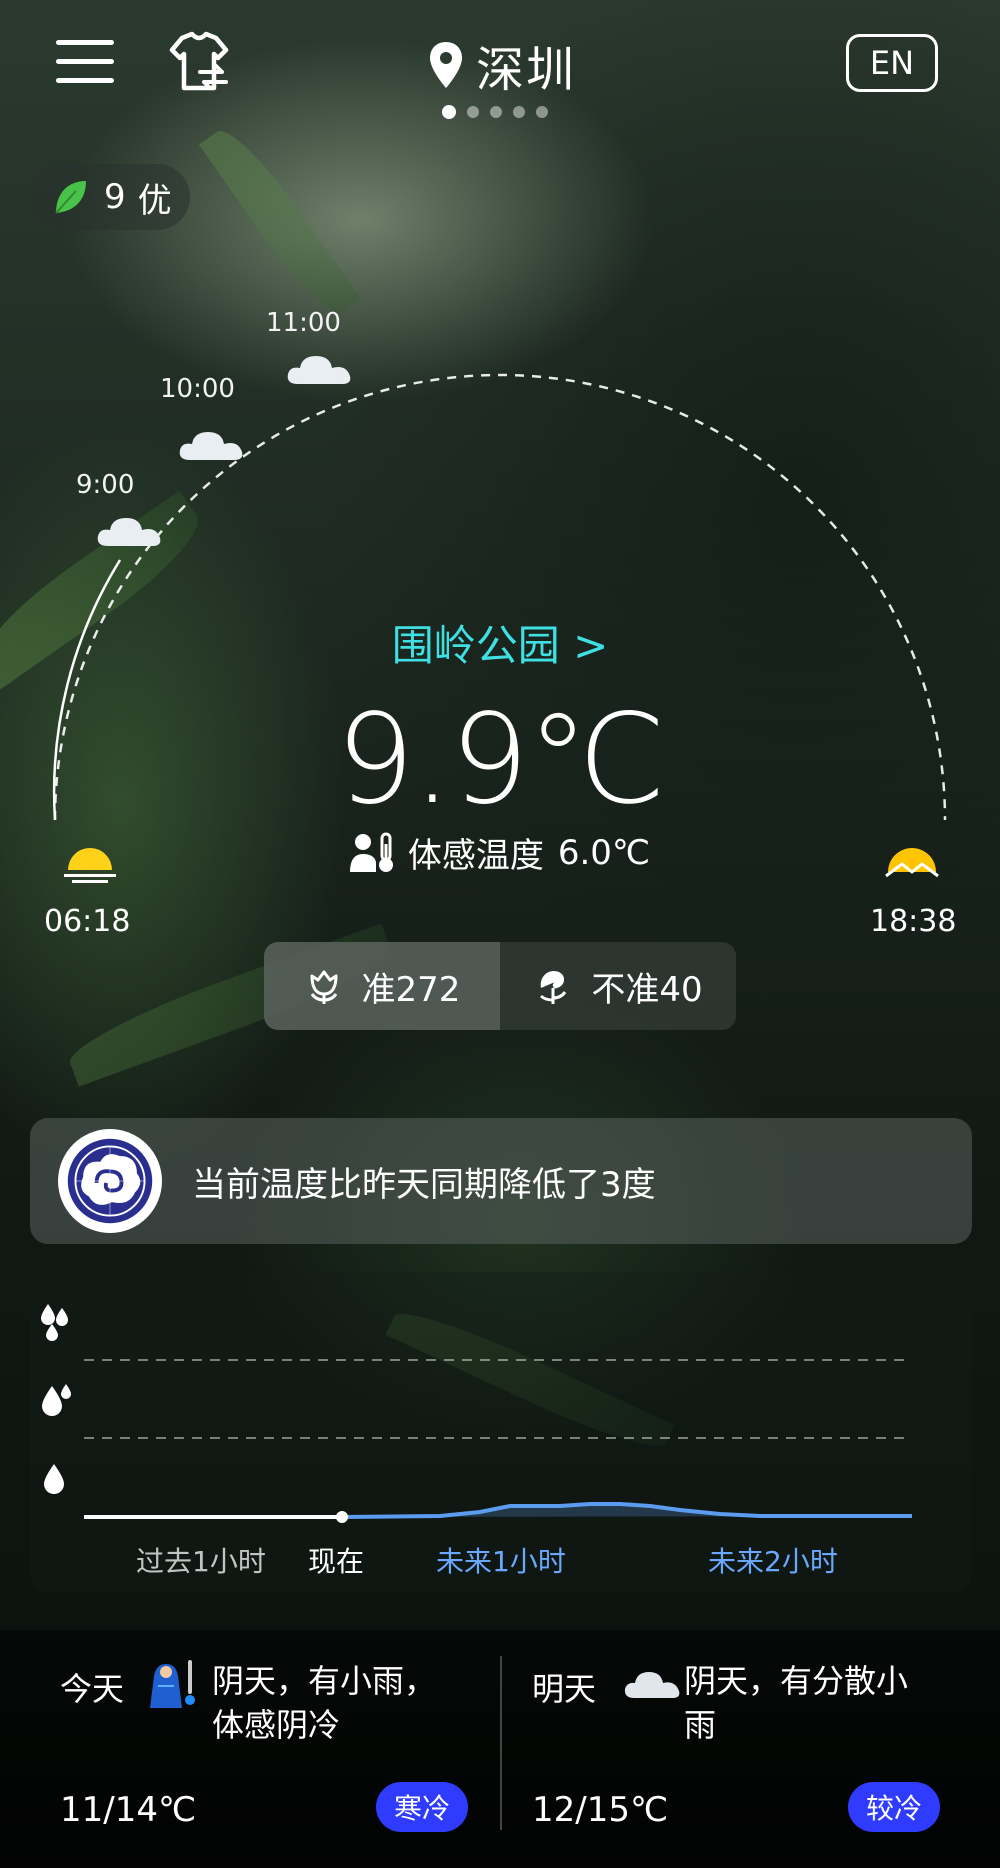 The width and height of the screenshot is (1000, 1868). What do you see at coordinates (87, 921) in the screenshot?
I see `sunrise-time: 06:18` at bounding box center [87, 921].